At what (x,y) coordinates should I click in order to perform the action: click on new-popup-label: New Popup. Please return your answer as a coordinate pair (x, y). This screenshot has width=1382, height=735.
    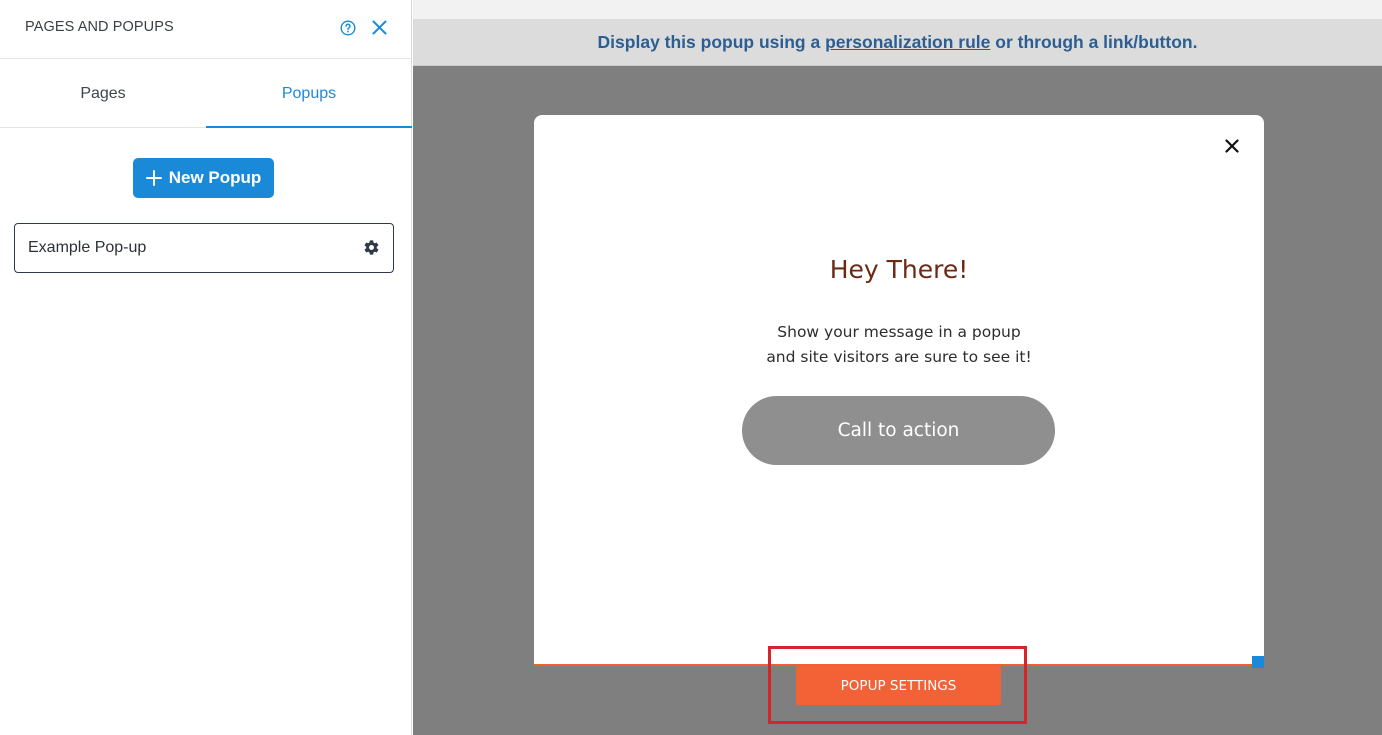
    Looking at the image, I should click on (215, 177).